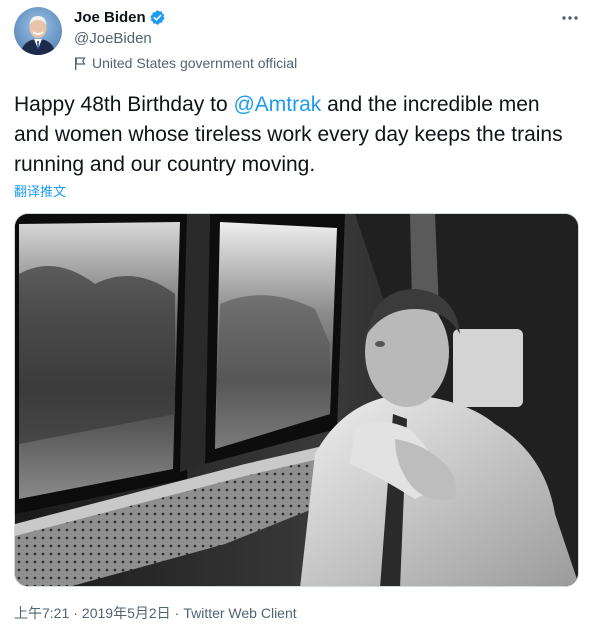 Image resolution: width=590 pixels, height=635 pixels. I want to click on display-name: Joe Biden, so click(110, 17).